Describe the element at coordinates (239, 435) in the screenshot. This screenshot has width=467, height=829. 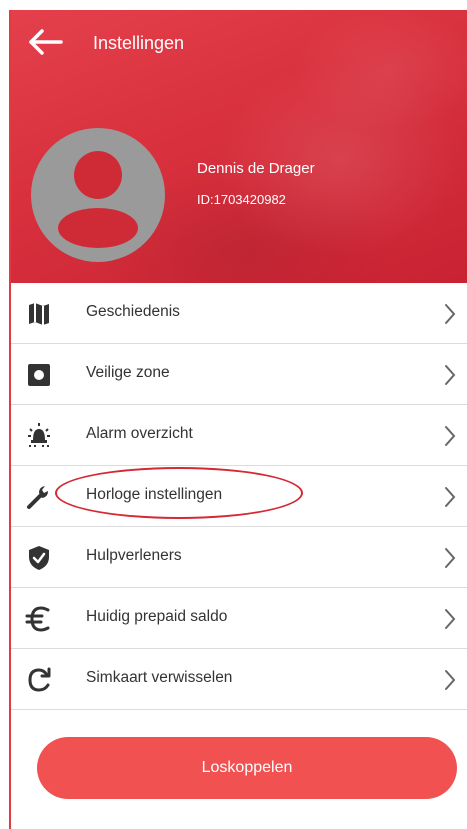
I see `menu-item-alarm-overzicht: Alarm overzicht` at that location.